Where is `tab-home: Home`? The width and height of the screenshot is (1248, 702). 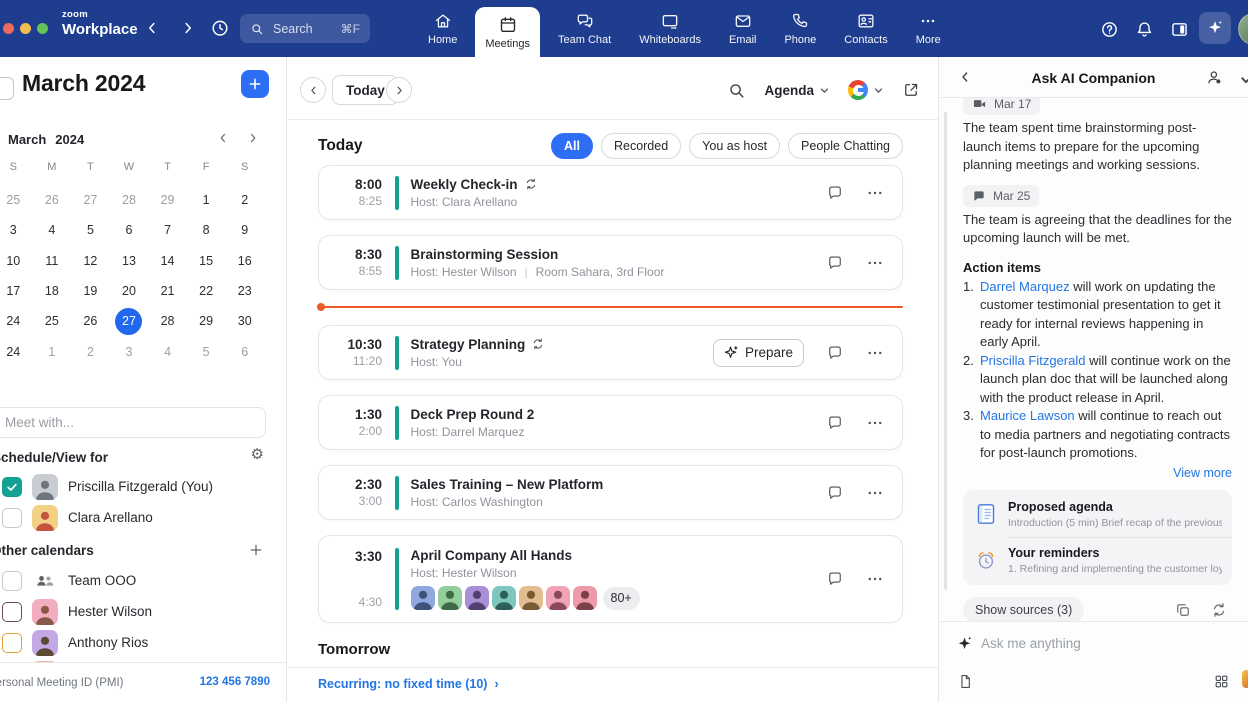
tab-home: Home is located at coordinates (442, 28).